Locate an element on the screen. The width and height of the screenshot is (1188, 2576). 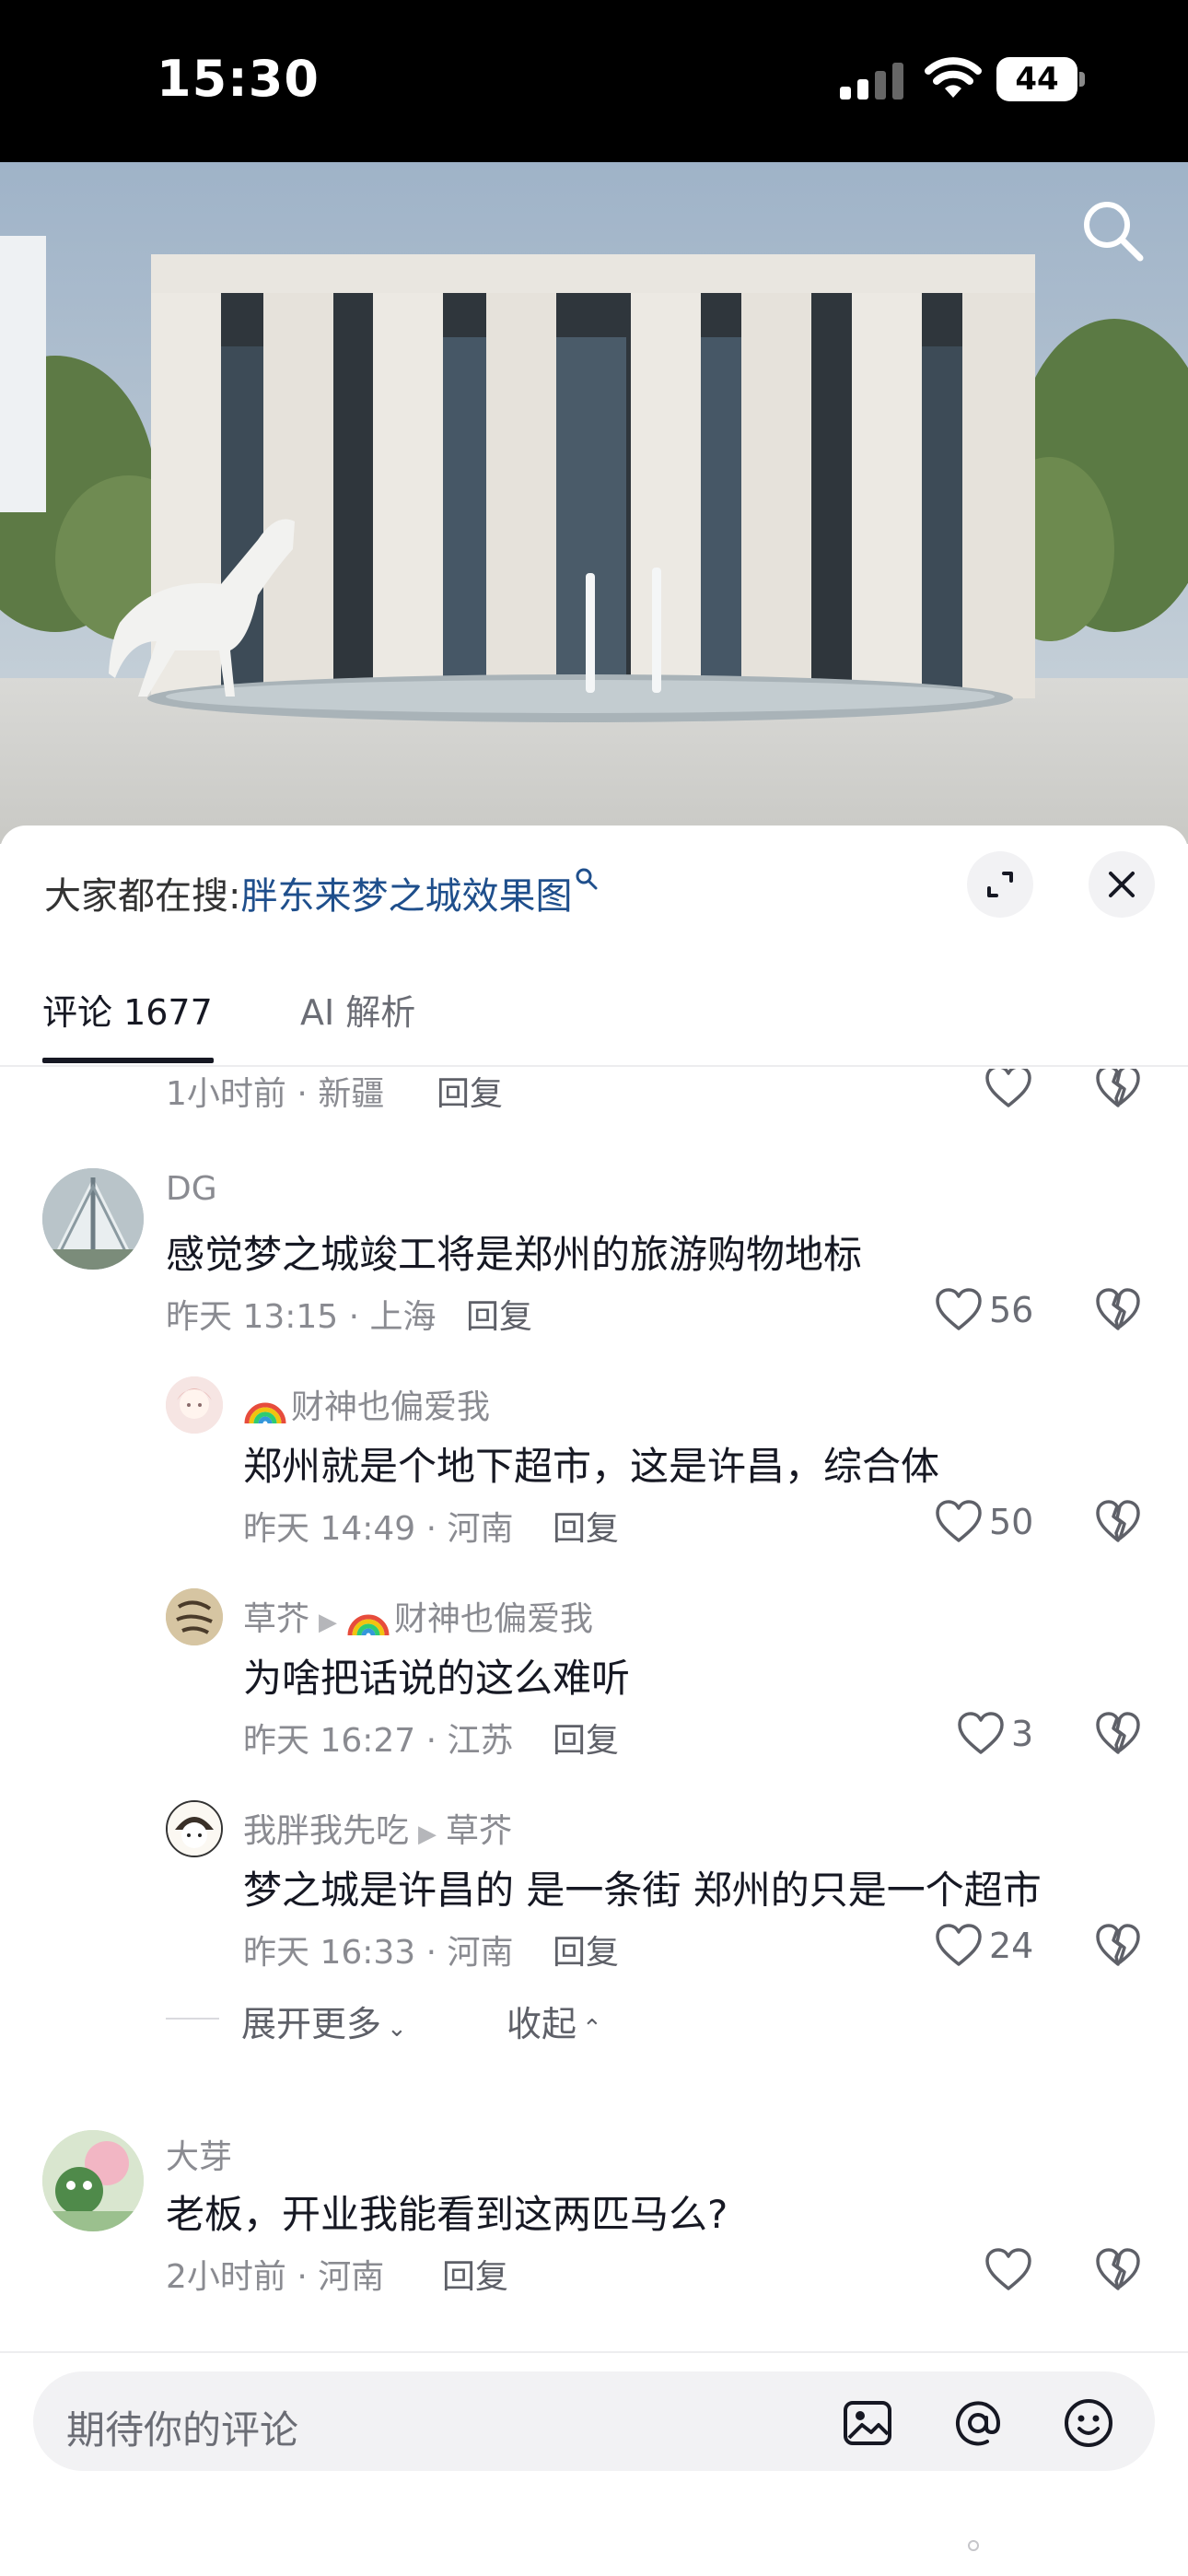
comment-text: 为啥把话说的这么难听 is located at coordinates (437, 1678).